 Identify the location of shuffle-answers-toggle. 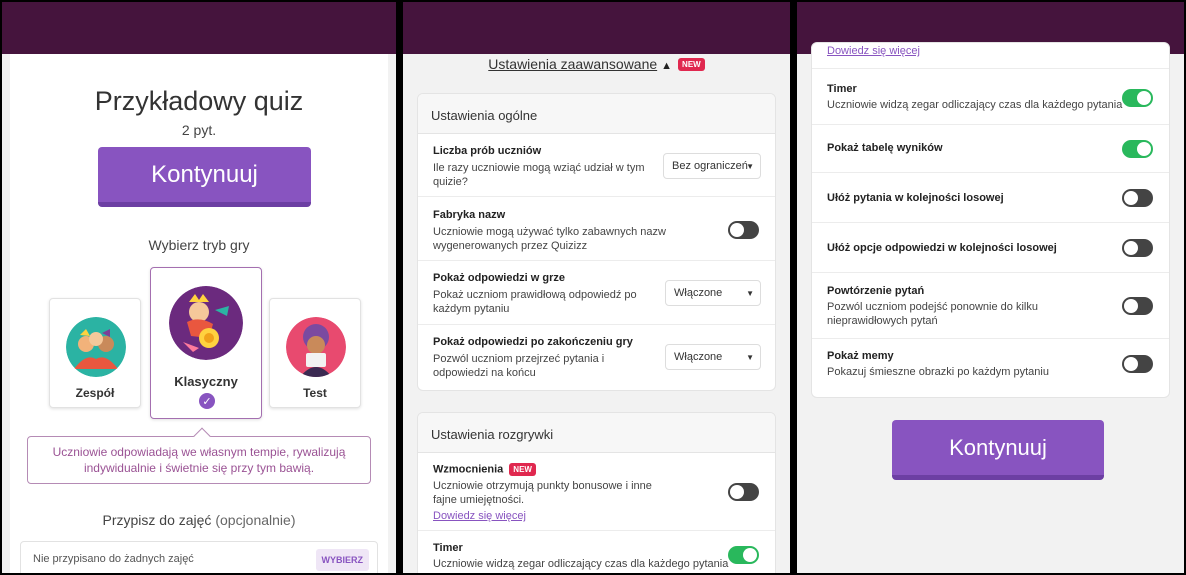
(1137, 248).